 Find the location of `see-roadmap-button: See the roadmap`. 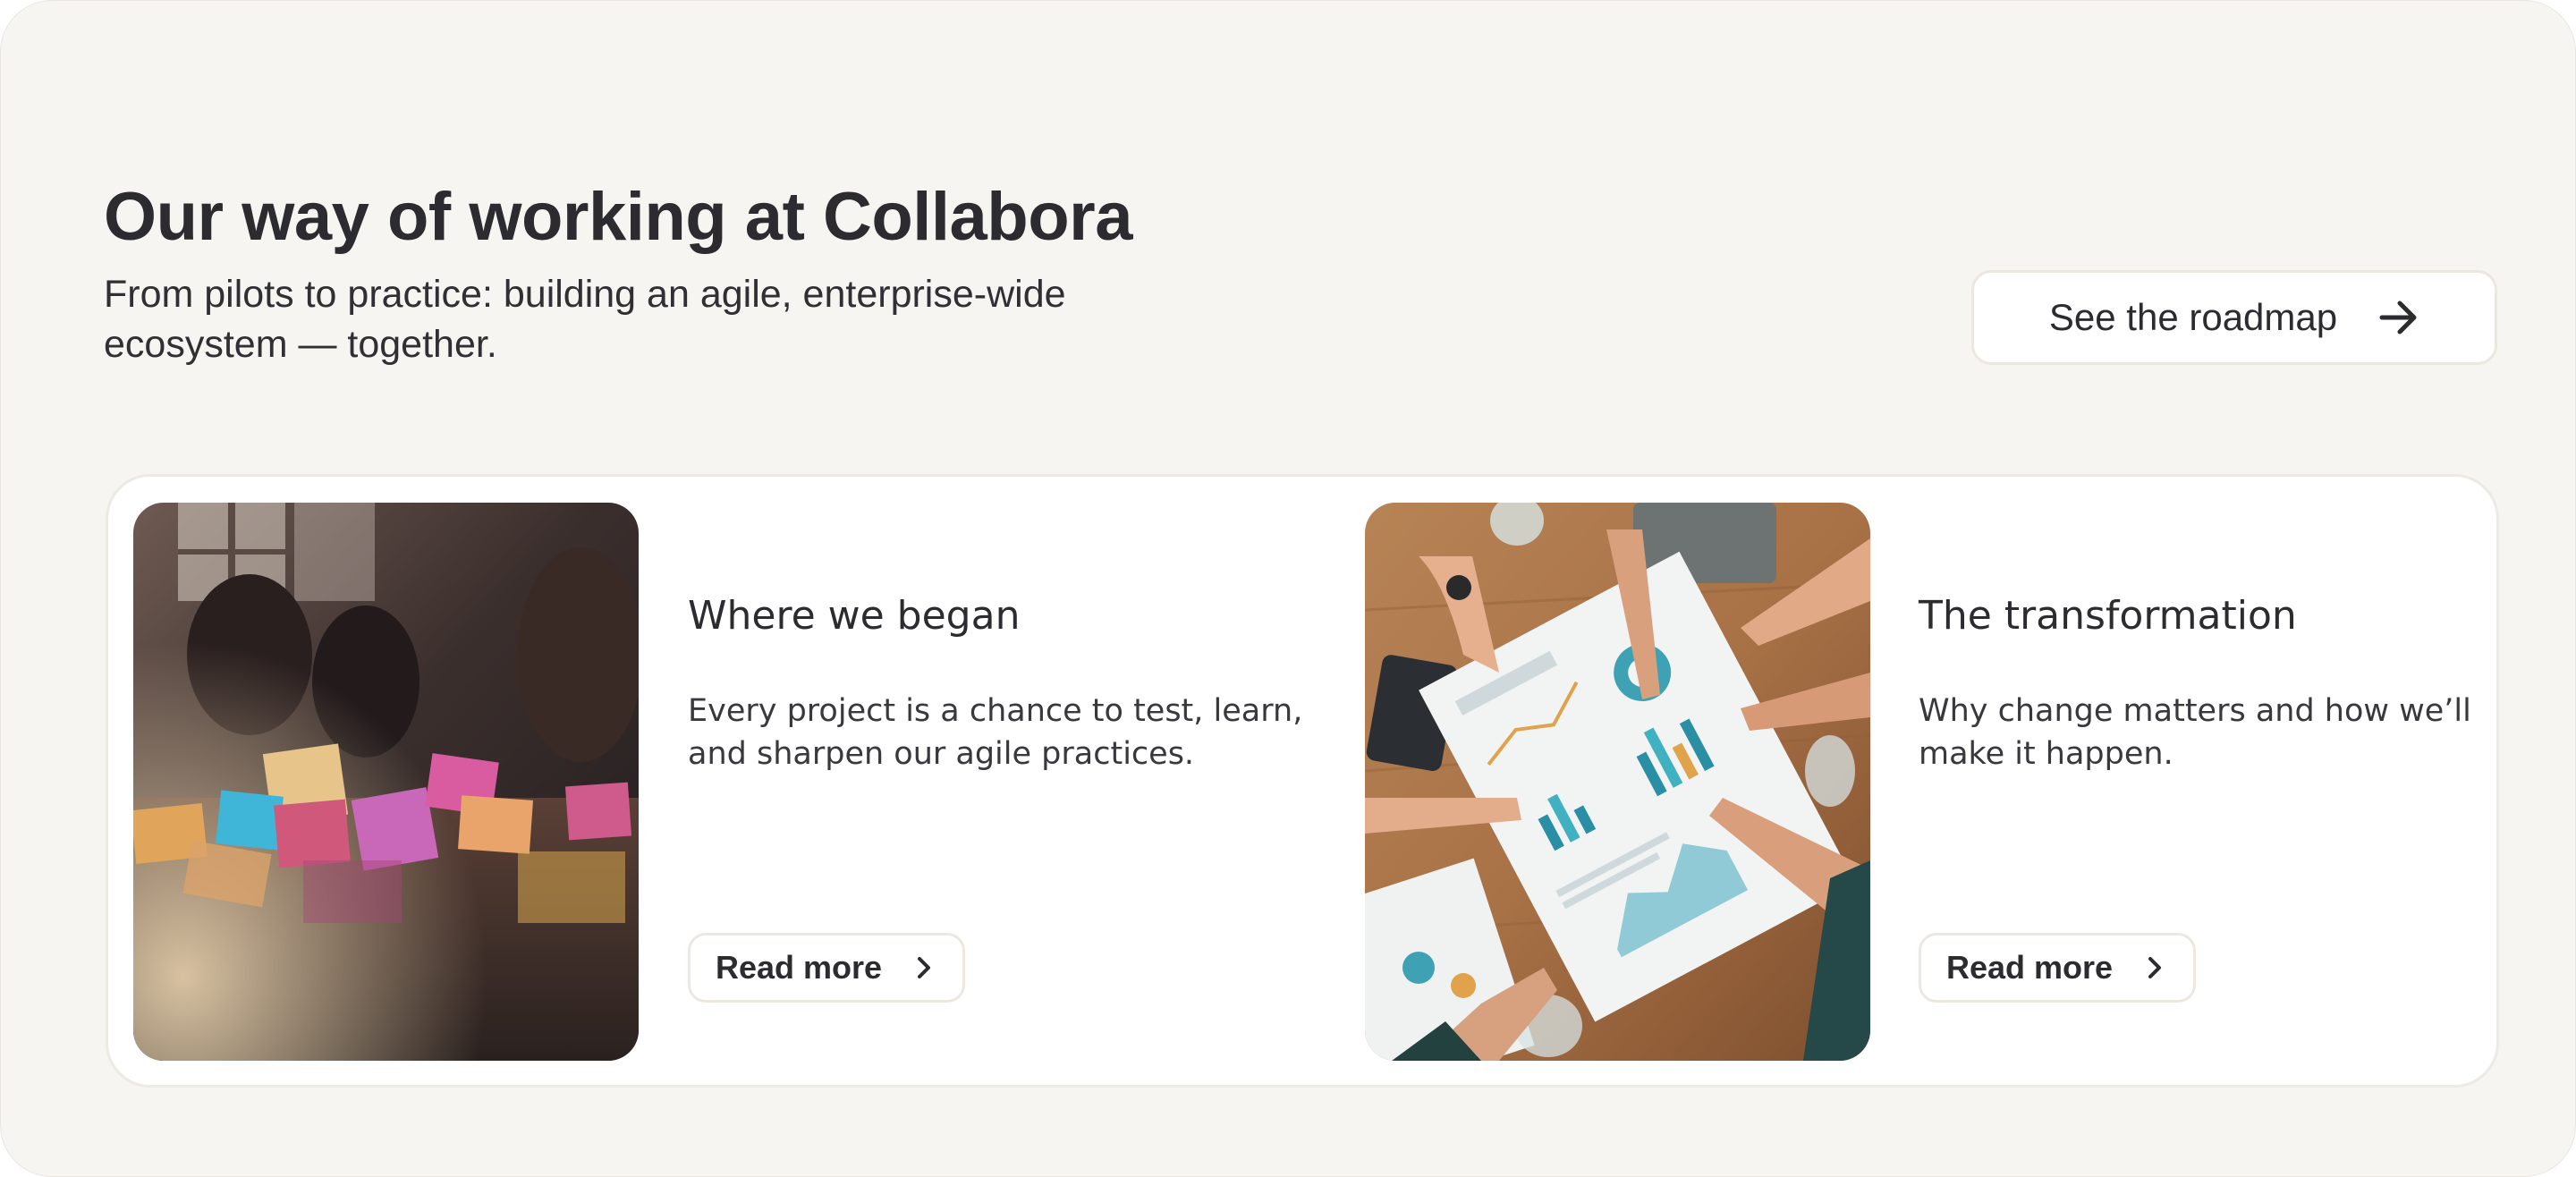

see-roadmap-button: See the roadmap is located at coordinates (2234, 317).